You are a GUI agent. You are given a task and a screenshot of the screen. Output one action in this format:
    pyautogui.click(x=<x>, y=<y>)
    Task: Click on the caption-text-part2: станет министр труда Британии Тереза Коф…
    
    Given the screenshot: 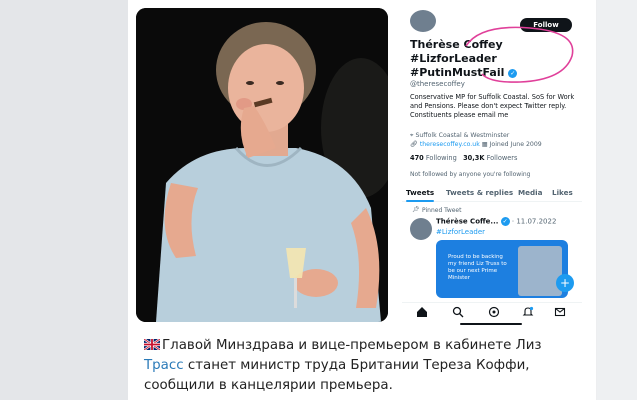 What is the action you would take?
    pyautogui.click(x=337, y=375)
    